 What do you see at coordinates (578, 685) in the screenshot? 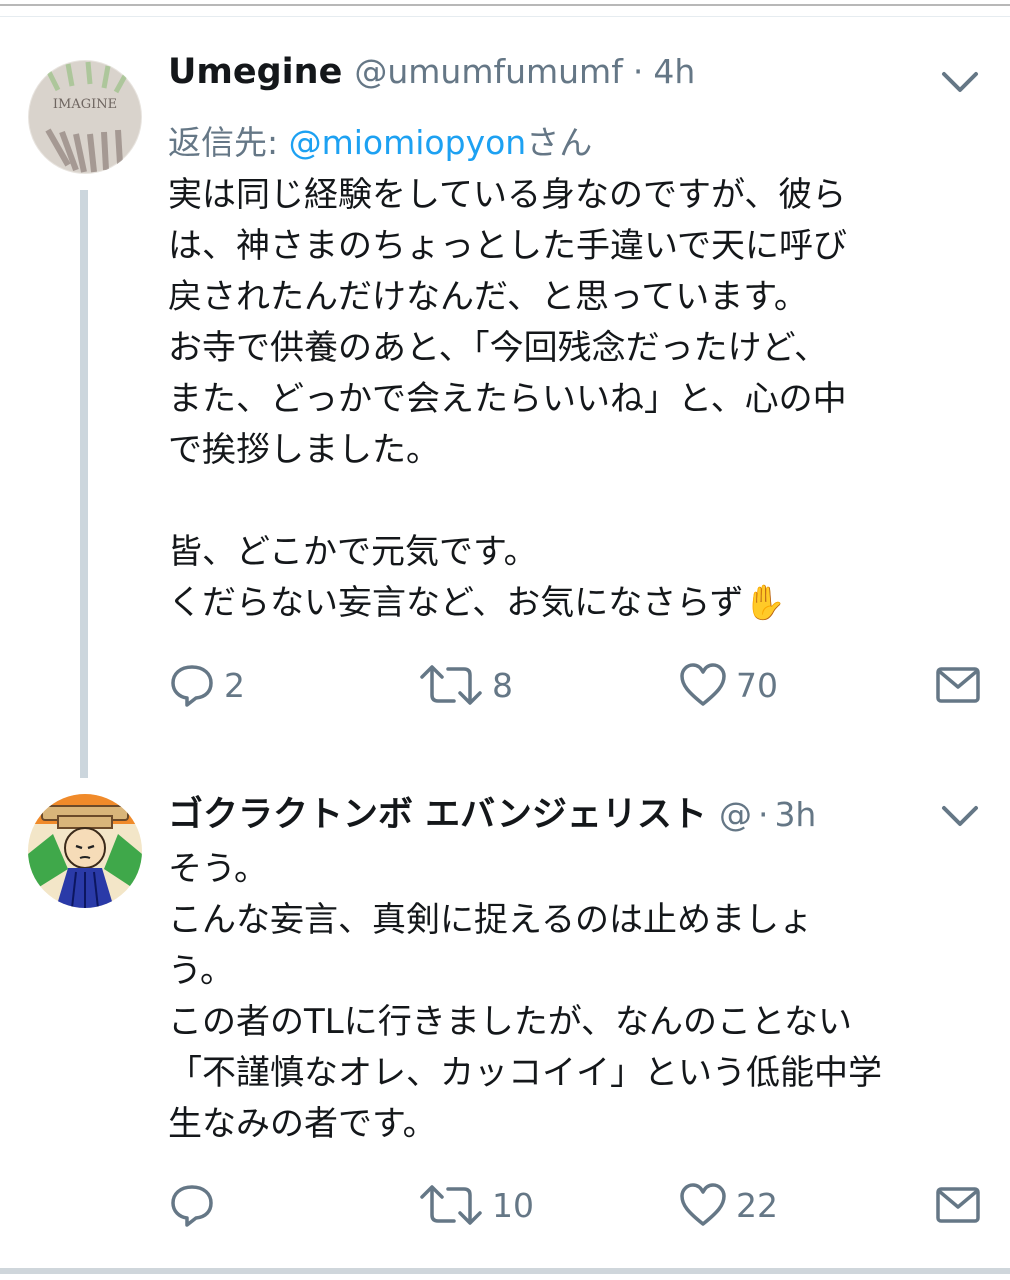
I see `tweet-actions: 2 8 70` at bounding box center [578, 685].